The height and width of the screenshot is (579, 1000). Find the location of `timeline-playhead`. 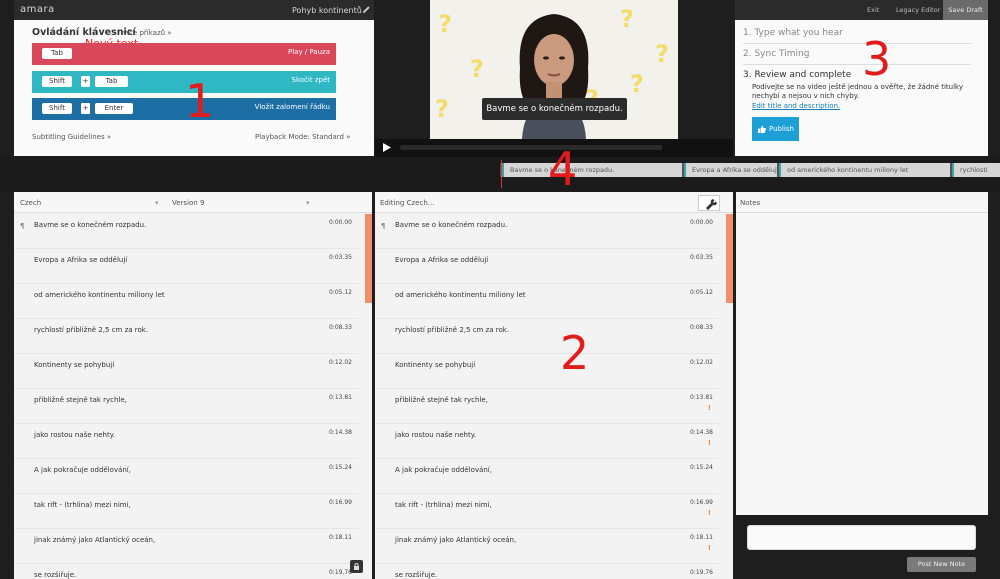

timeline-playhead is located at coordinates (501, 174).